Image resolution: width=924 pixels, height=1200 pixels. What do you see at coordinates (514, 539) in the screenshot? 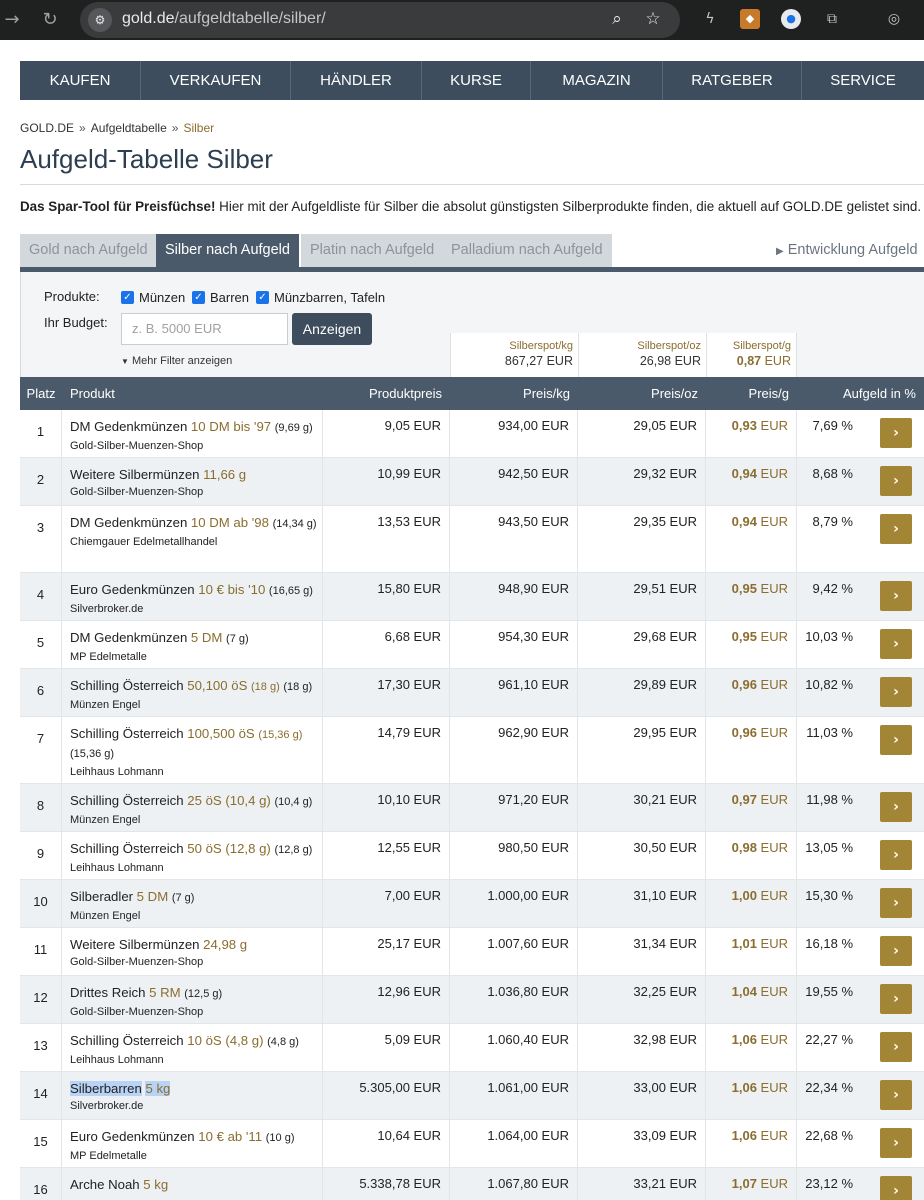
I see `price-per-kg-cell: 943,50 EUR` at bounding box center [514, 539].